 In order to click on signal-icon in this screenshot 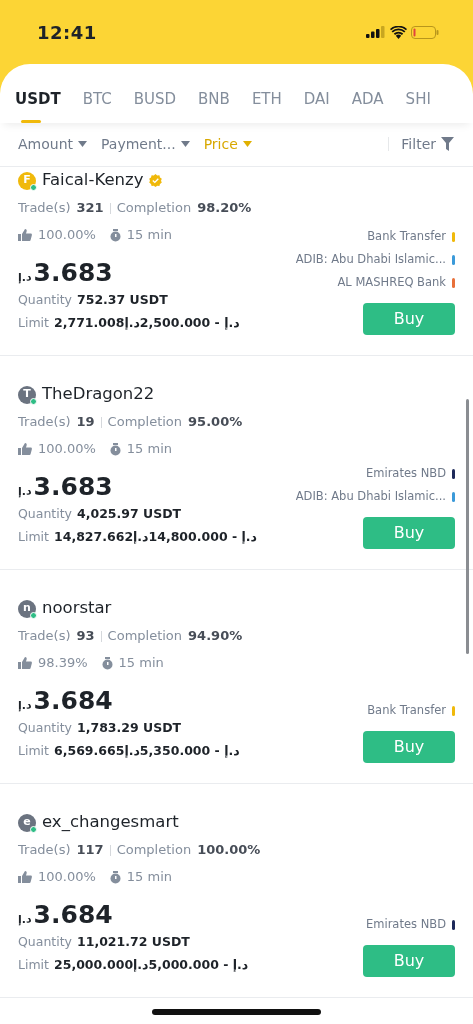, I will do `click(376, 32)`.